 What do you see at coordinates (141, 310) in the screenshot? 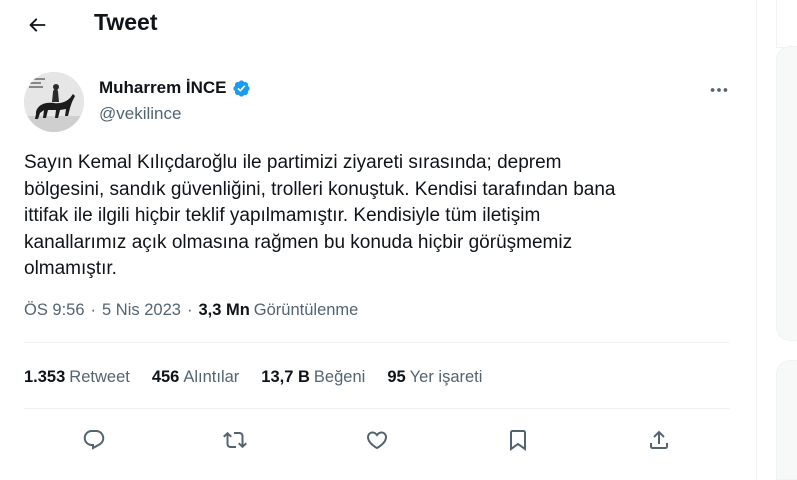
I see `tweet-date: 5 Nis 2023` at bounding box center [141, 310].